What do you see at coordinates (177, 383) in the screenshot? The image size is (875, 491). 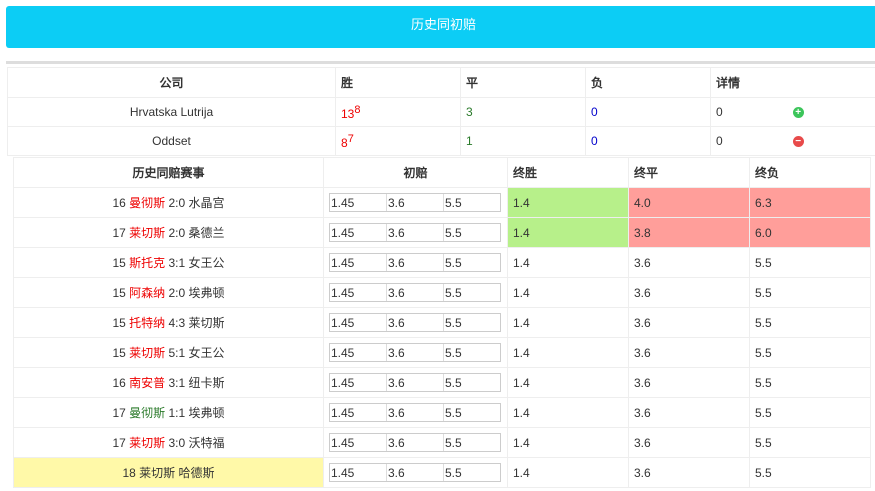 I see `score: 3:1` at bounding box center [177, 383].